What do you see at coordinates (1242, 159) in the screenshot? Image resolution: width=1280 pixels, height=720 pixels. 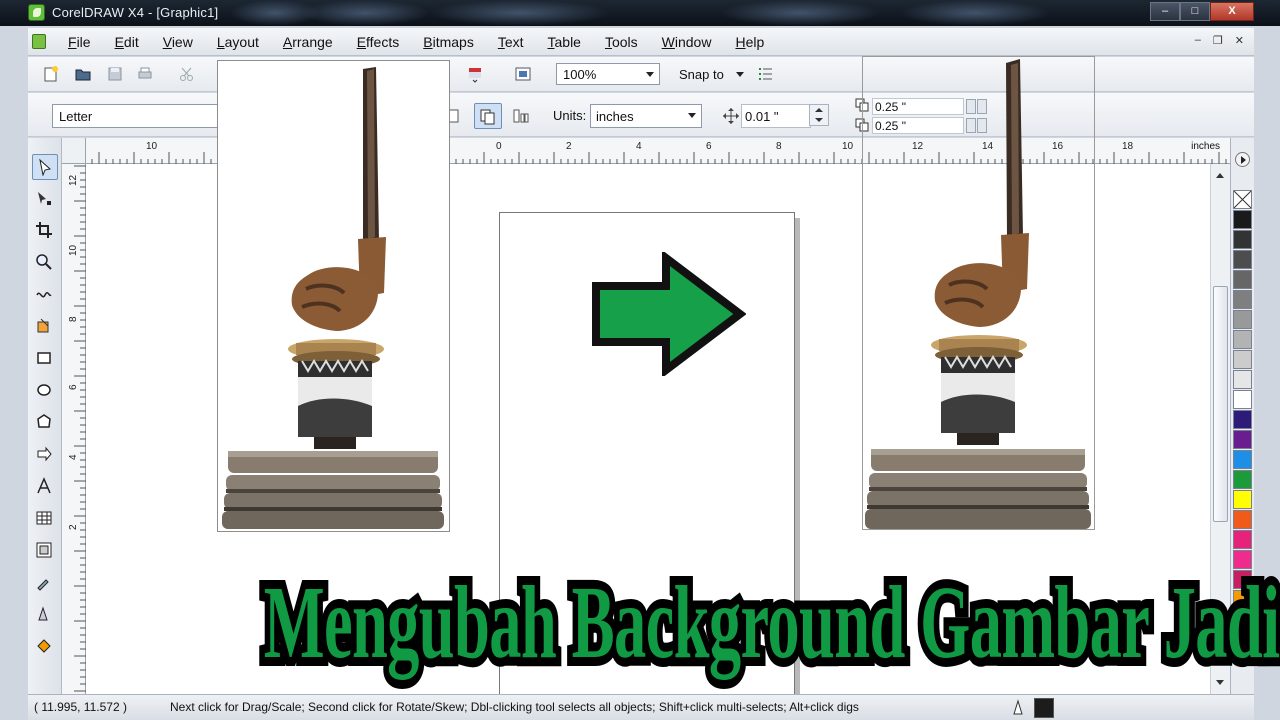 I see `palette-scroll-icon` at bounding box center [1242, 159].